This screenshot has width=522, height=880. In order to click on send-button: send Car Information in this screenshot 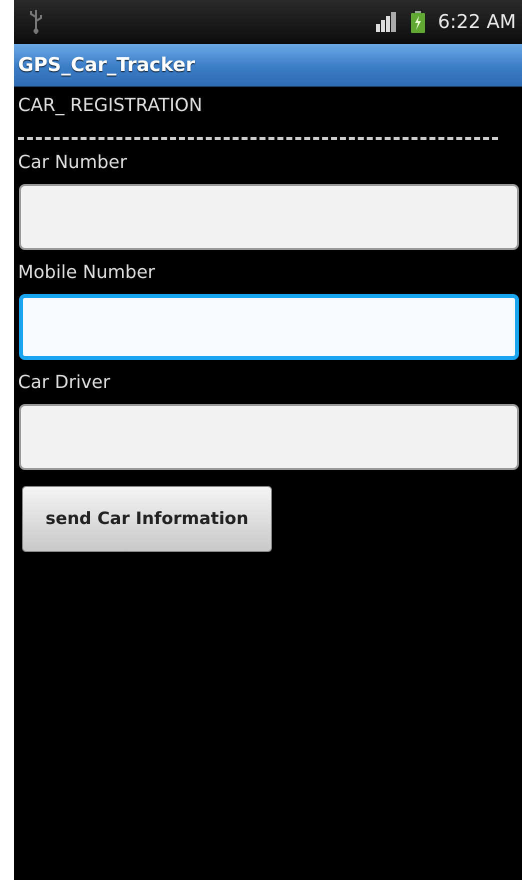, I will do `click(147, 519)`.